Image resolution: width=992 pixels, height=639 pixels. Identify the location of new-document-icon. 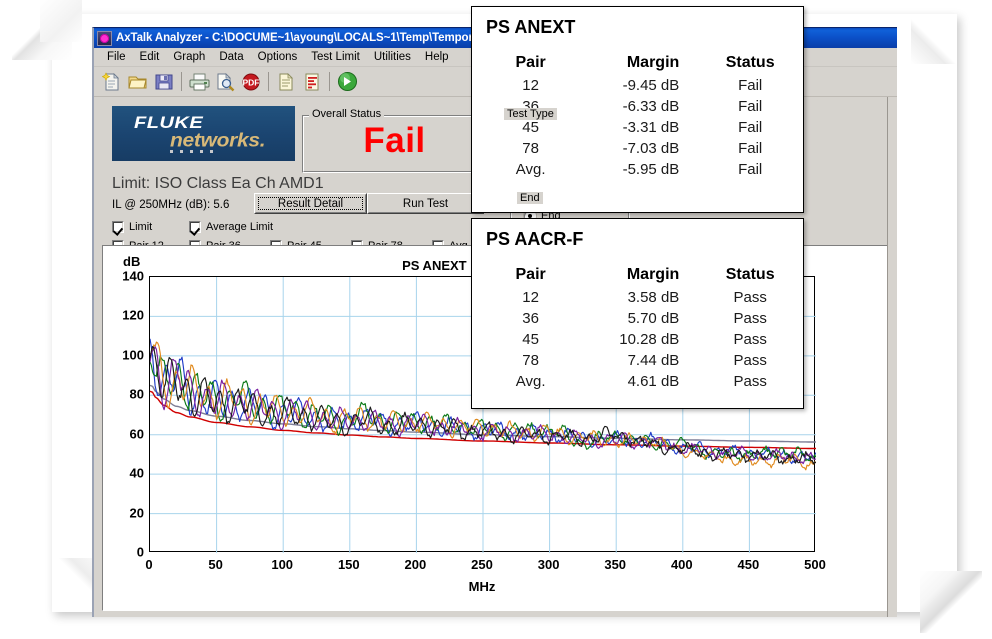
(112, 82).